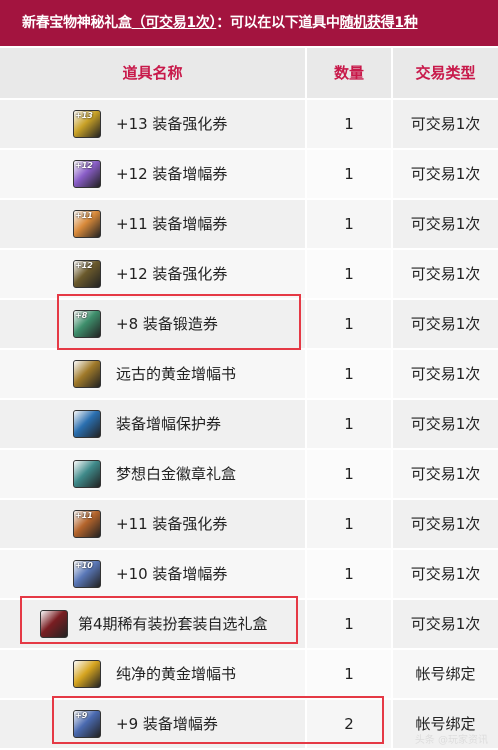 Image resolution: width=498 pixels, height=750 pixels. I want to click on column-header-name: 道具名称, so click(152, 73).